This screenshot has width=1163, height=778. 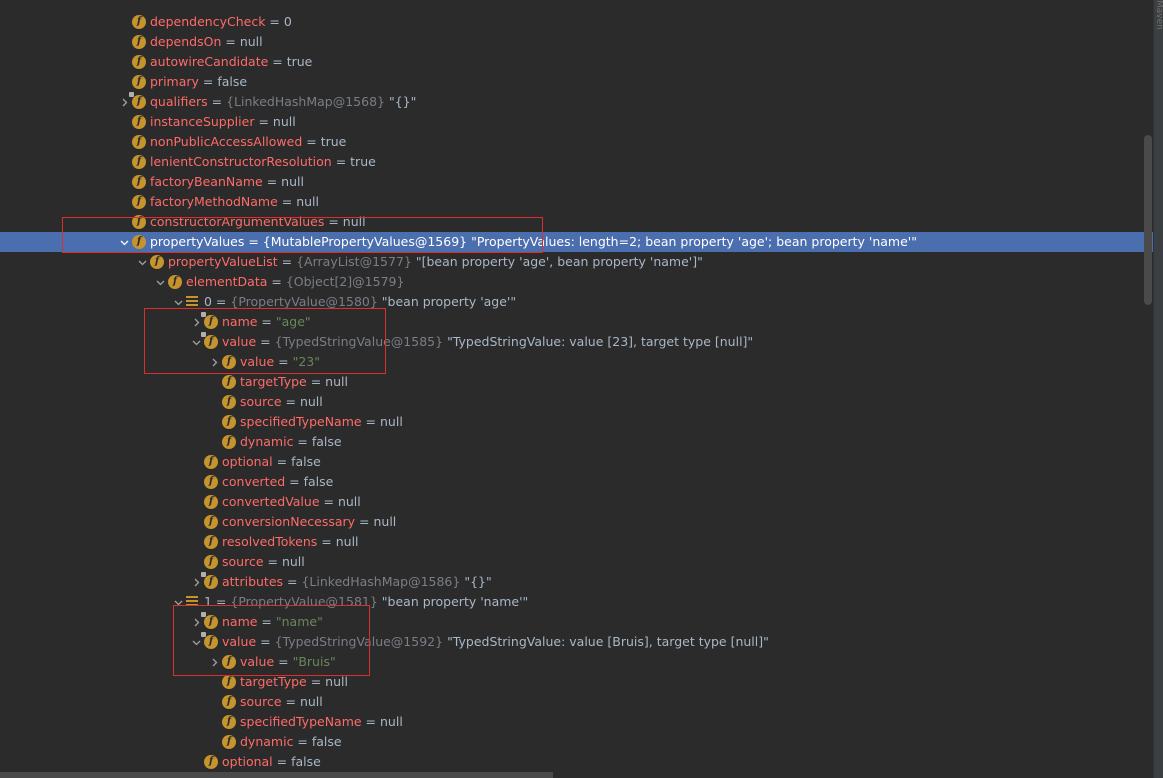 I want to click on variable-name: qualifiers, so click(x=179, y=101).